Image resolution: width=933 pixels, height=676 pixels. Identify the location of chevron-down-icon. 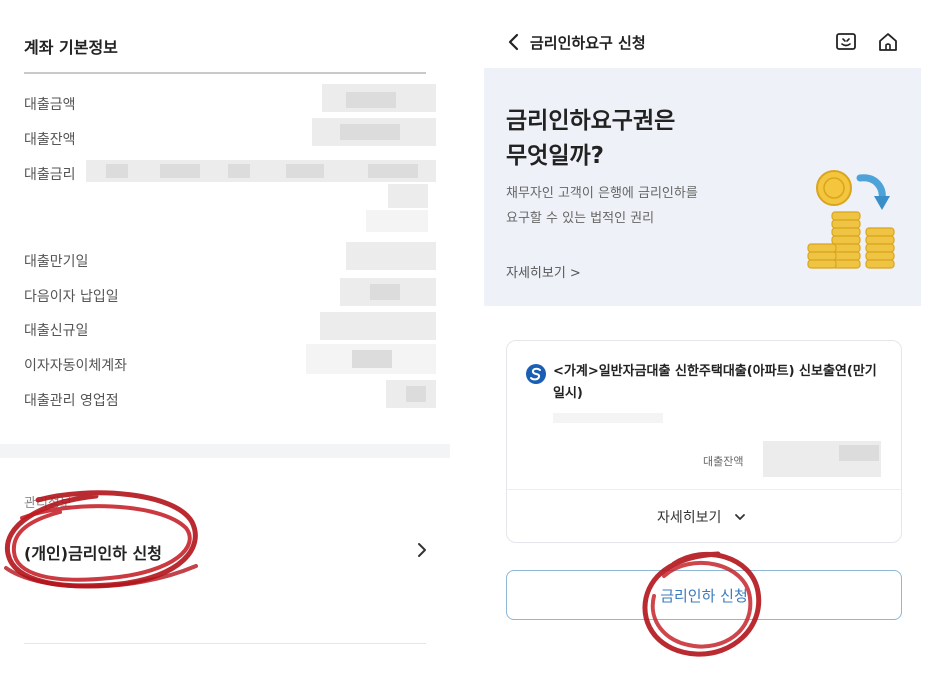
(740, 517).